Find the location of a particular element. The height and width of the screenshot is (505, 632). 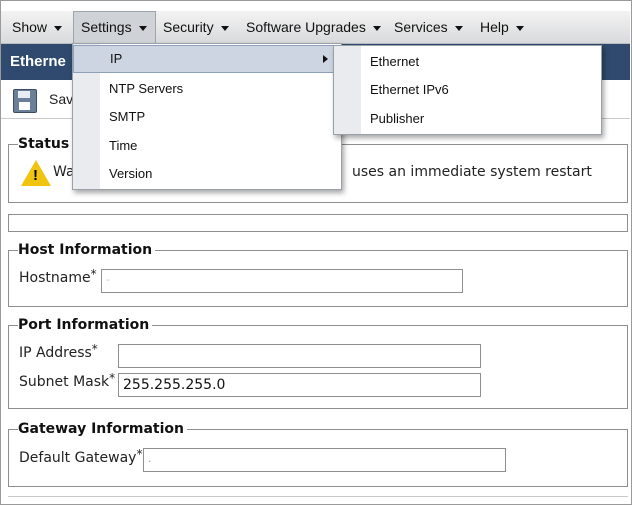

bottom-divider is located at coordinates (318, 496).